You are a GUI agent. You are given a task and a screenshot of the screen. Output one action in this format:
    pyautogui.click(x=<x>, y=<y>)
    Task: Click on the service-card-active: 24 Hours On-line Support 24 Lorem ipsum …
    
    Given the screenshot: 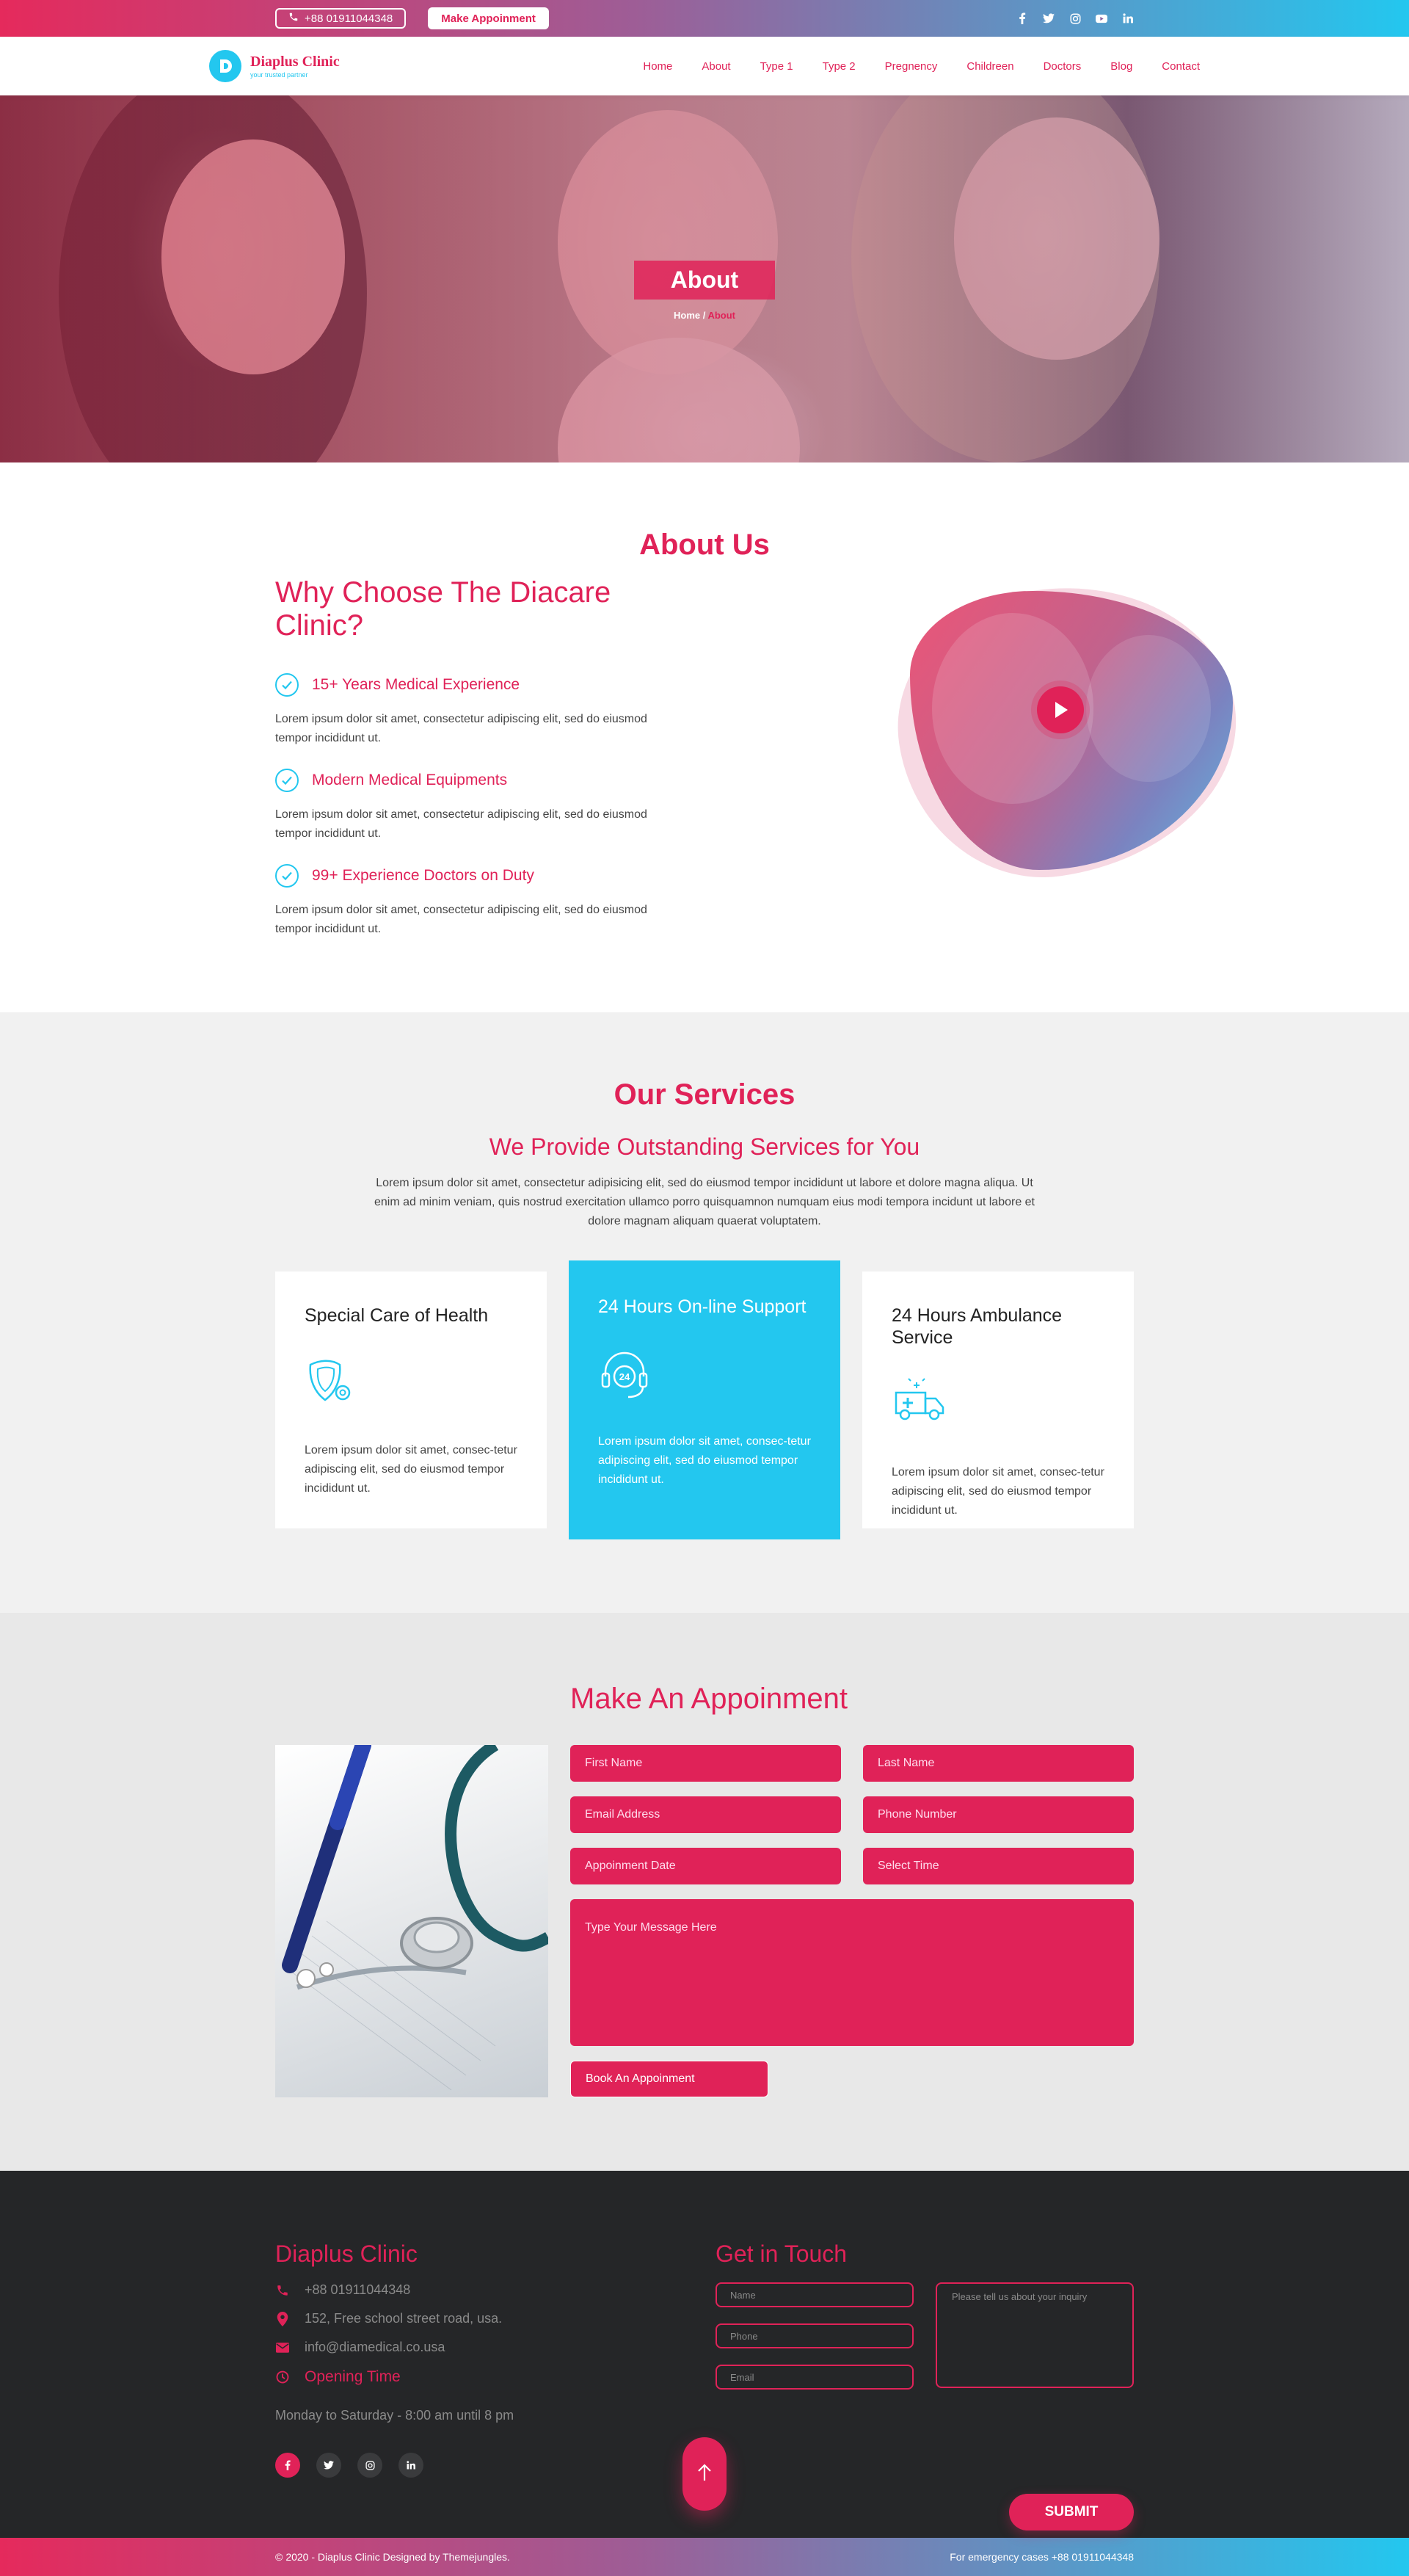 What is the action you would take?
    pyautogui.click(x=704, y=1400)
    